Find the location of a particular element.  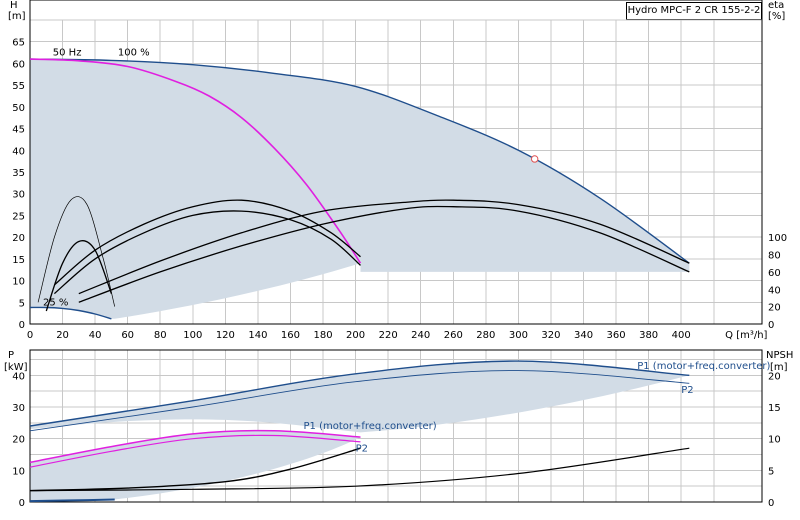

annotation-50hz: 50 Hz is located at coordinates (67, 53).